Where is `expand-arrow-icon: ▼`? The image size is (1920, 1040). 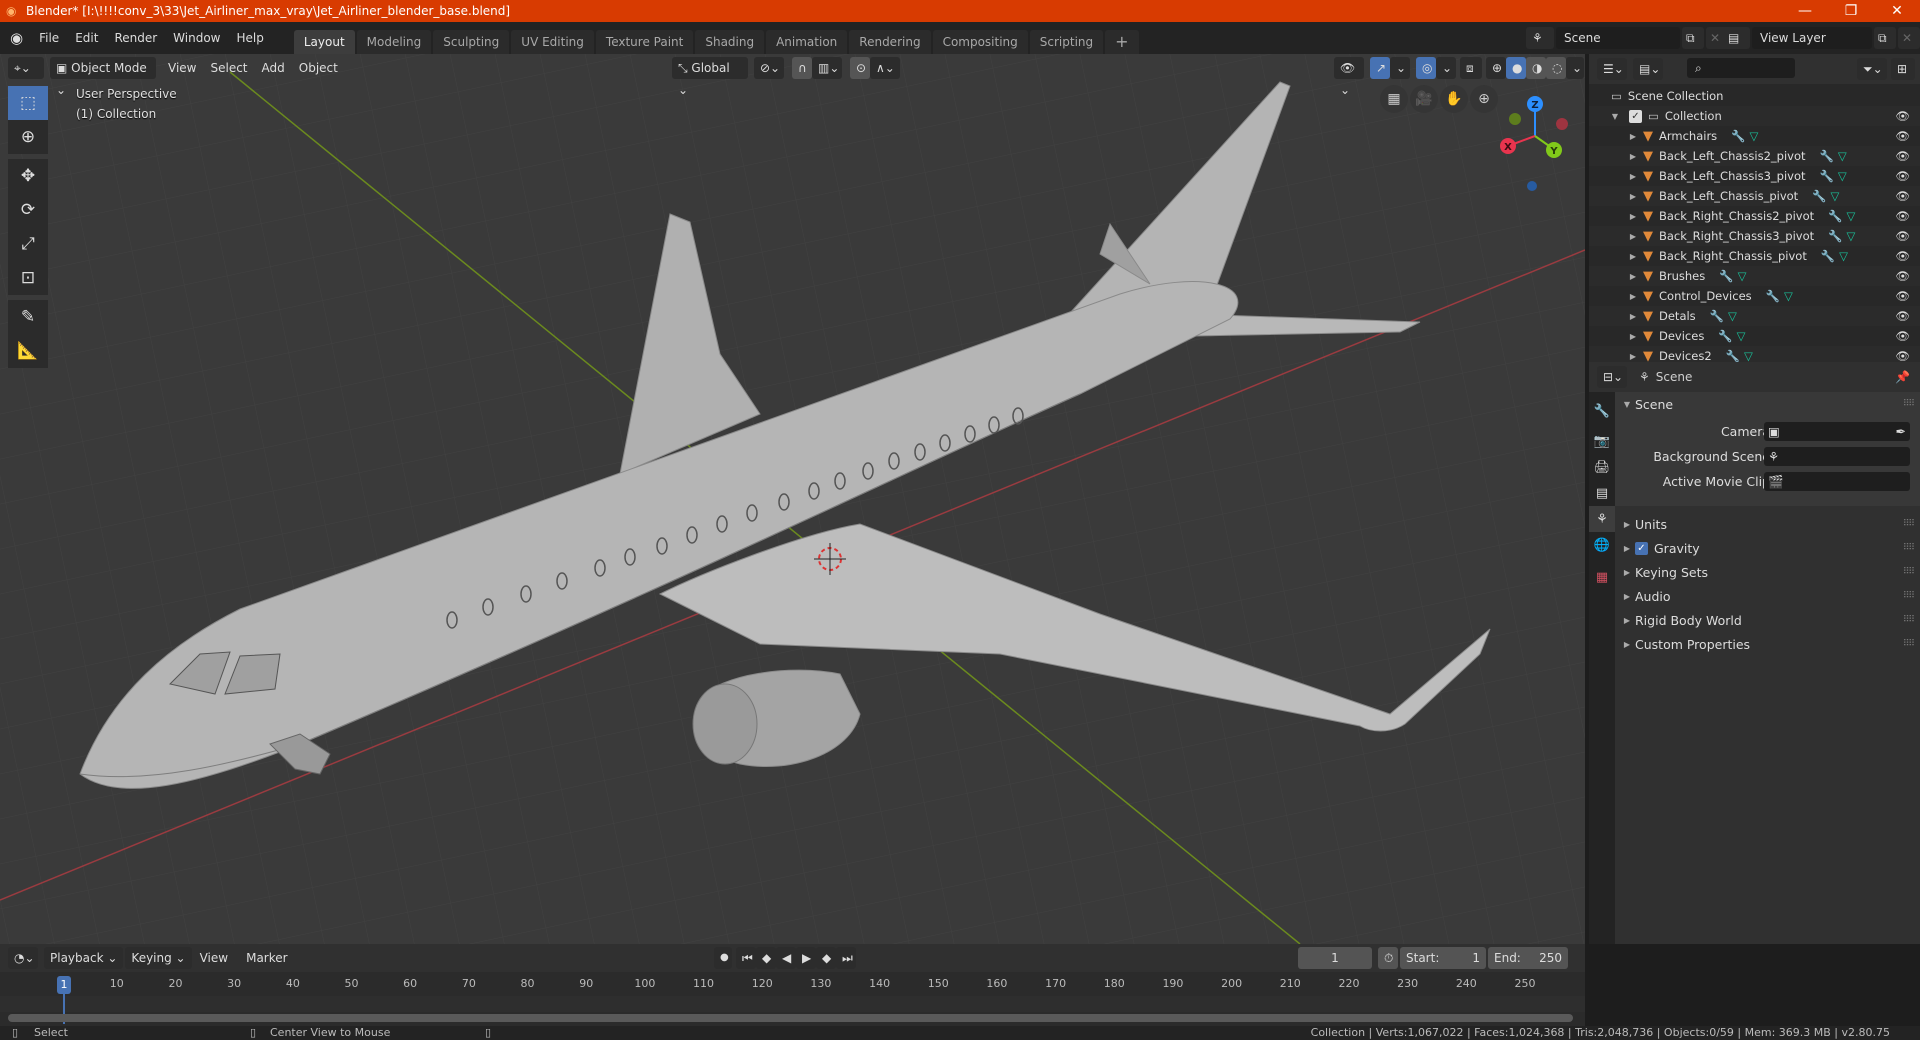 expand-arrow-icon: ▼ is located at coordinates (1615, 116).